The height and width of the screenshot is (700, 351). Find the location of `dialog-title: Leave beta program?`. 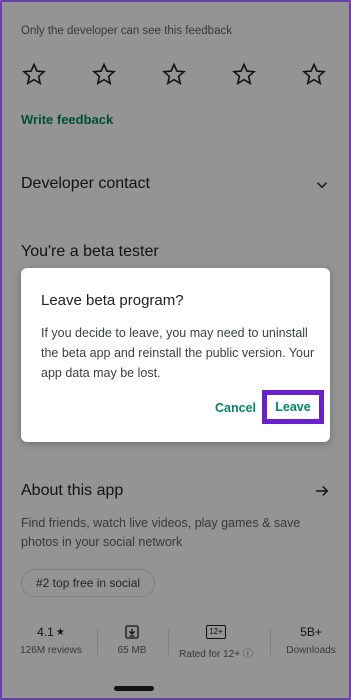

dialog-title: Leave beta program? is located at coordinates (112, 300).